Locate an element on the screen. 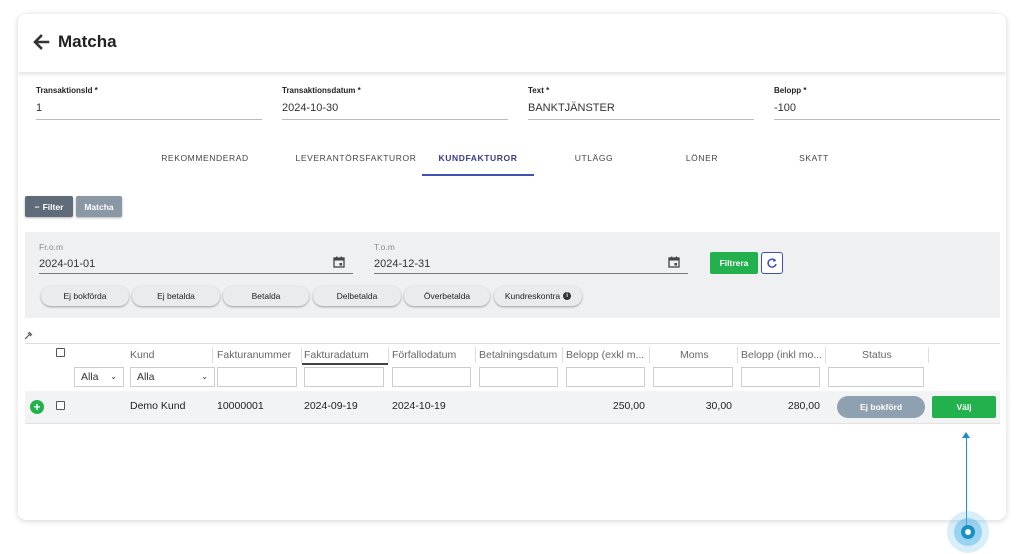  field-value: BANKTJÄNSTER is located at coordinates (571, 108).